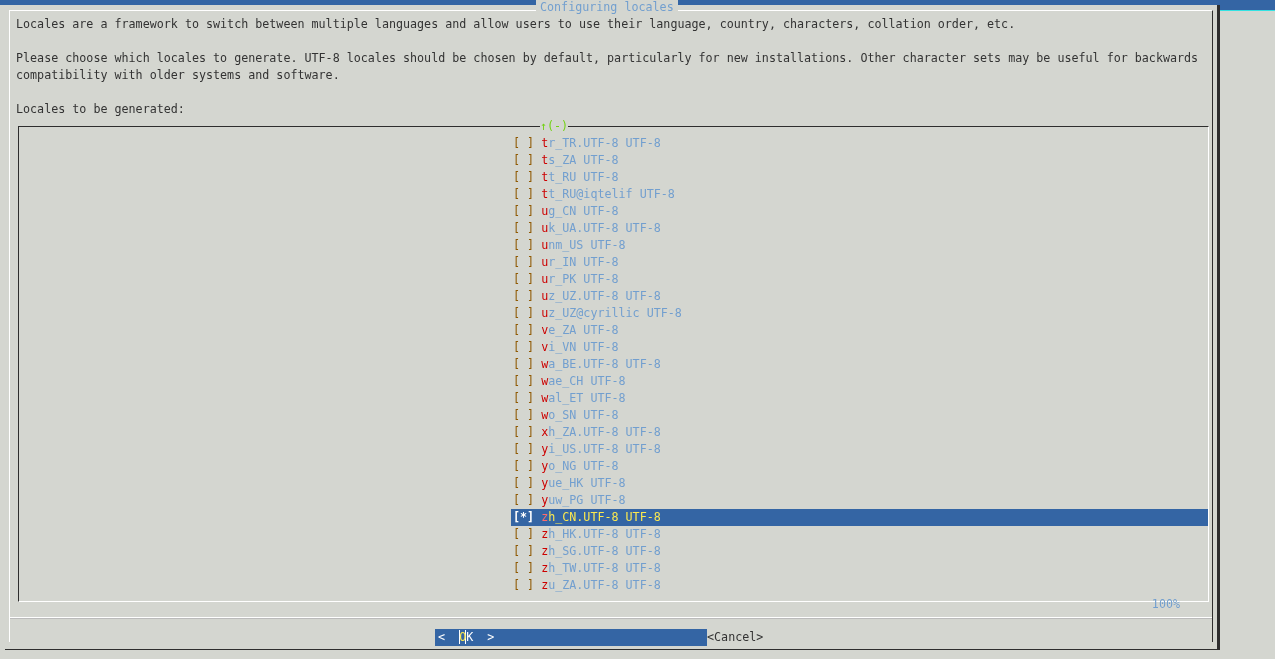 This screenshot has height=659, width=1275. What do you see at coordinates (859, 483) in the screenshot?
I see `locale-item: [ ] yue_HK UTF-8` at bounding box center [859, 483].